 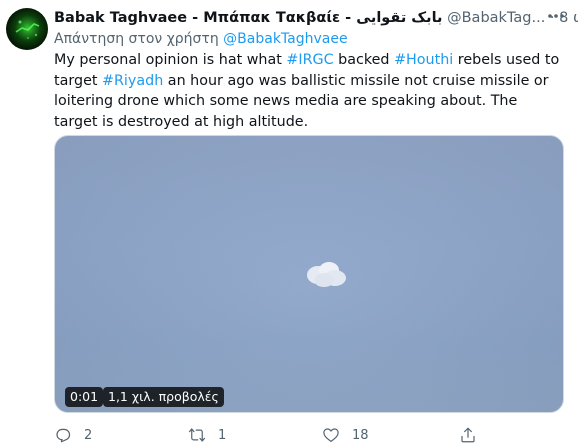 I want to click on video-views-badge: 1,1 χιλ. προβολές, so click(x=163, y=397).